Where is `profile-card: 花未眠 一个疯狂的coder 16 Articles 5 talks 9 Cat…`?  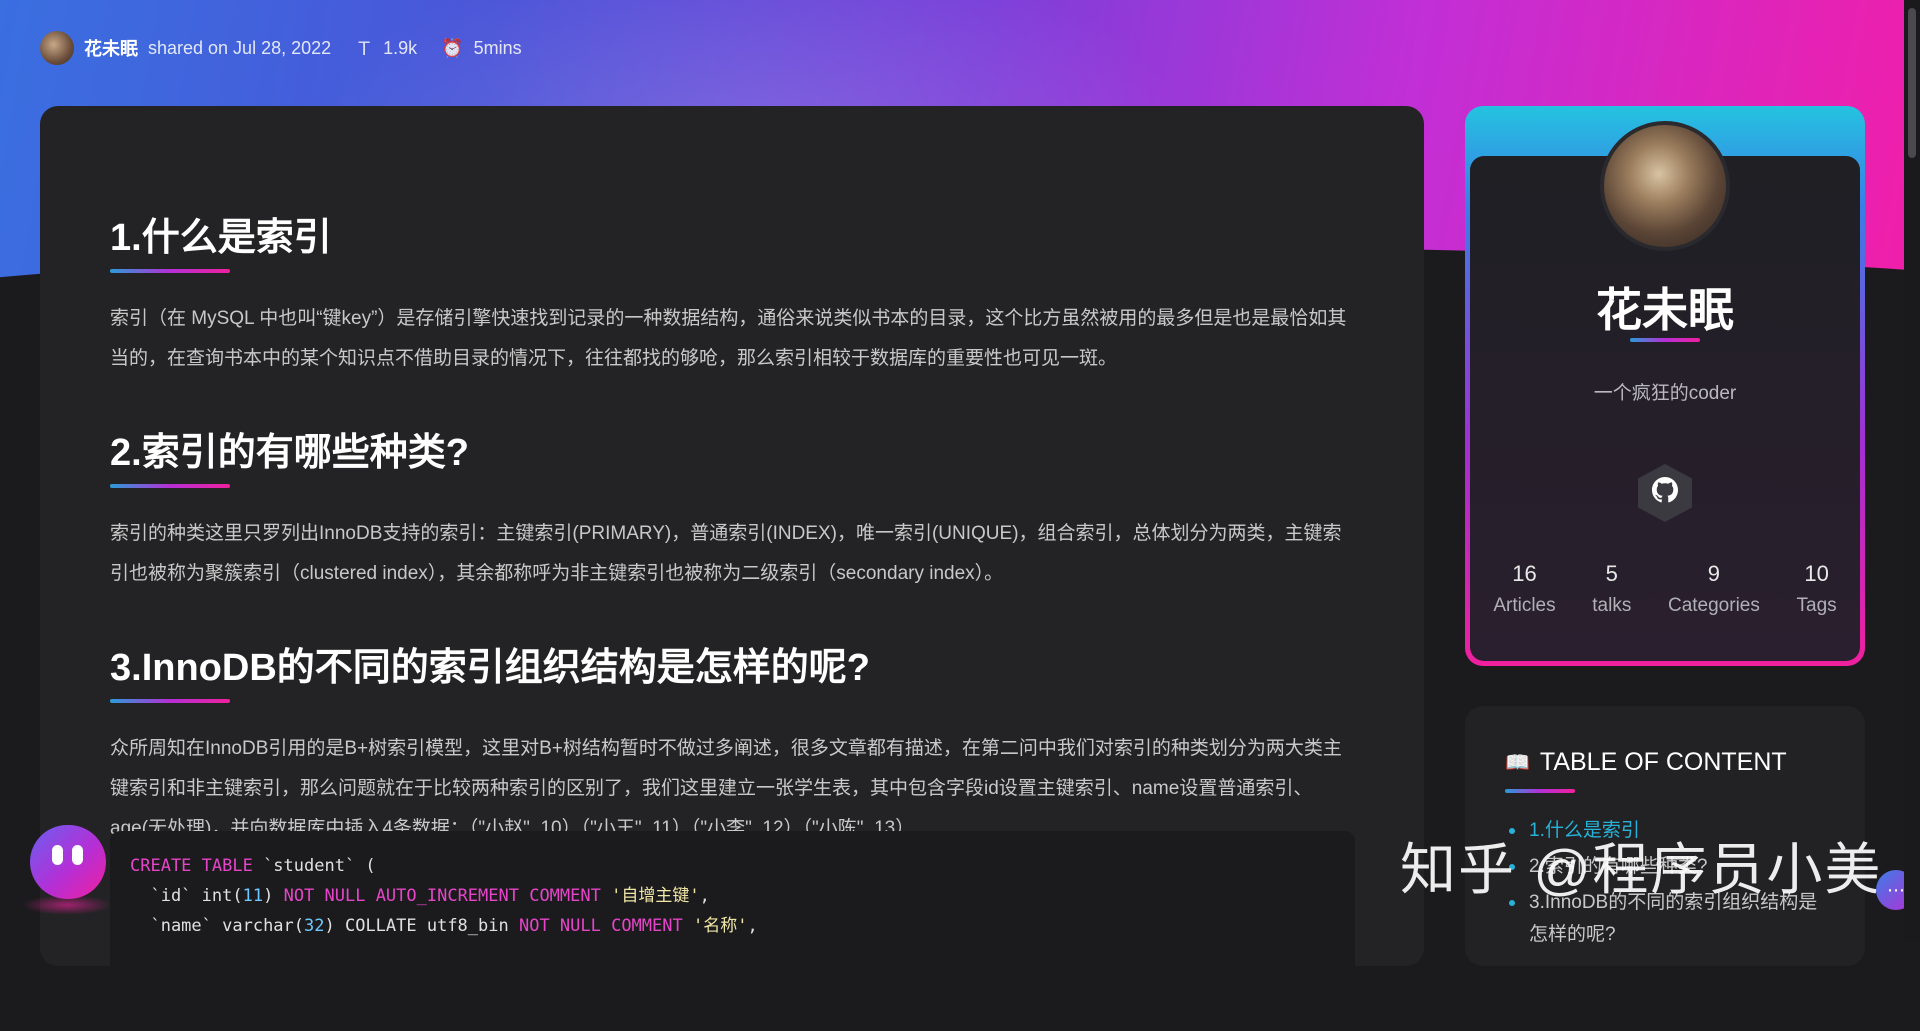 profile-card: 花未眠 一个疯狂的coder 16 Articles 5 talks 9 Cat… is located at coordinates (1665, 386).